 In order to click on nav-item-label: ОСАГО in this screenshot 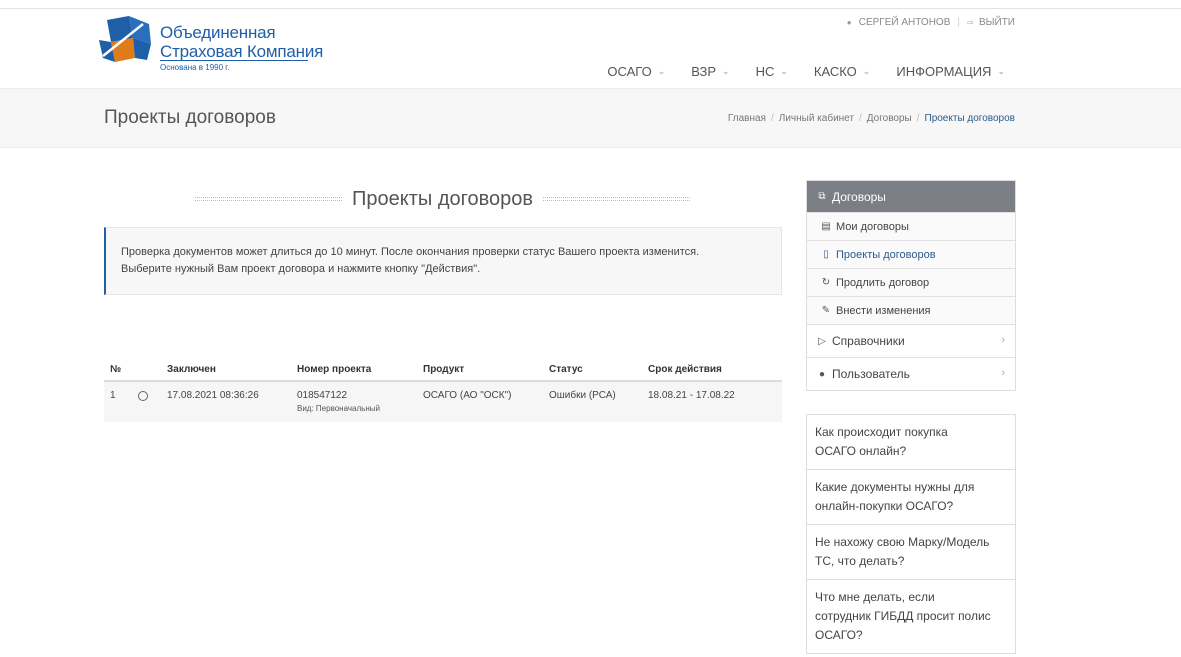, I will do `click(629, 71)`.